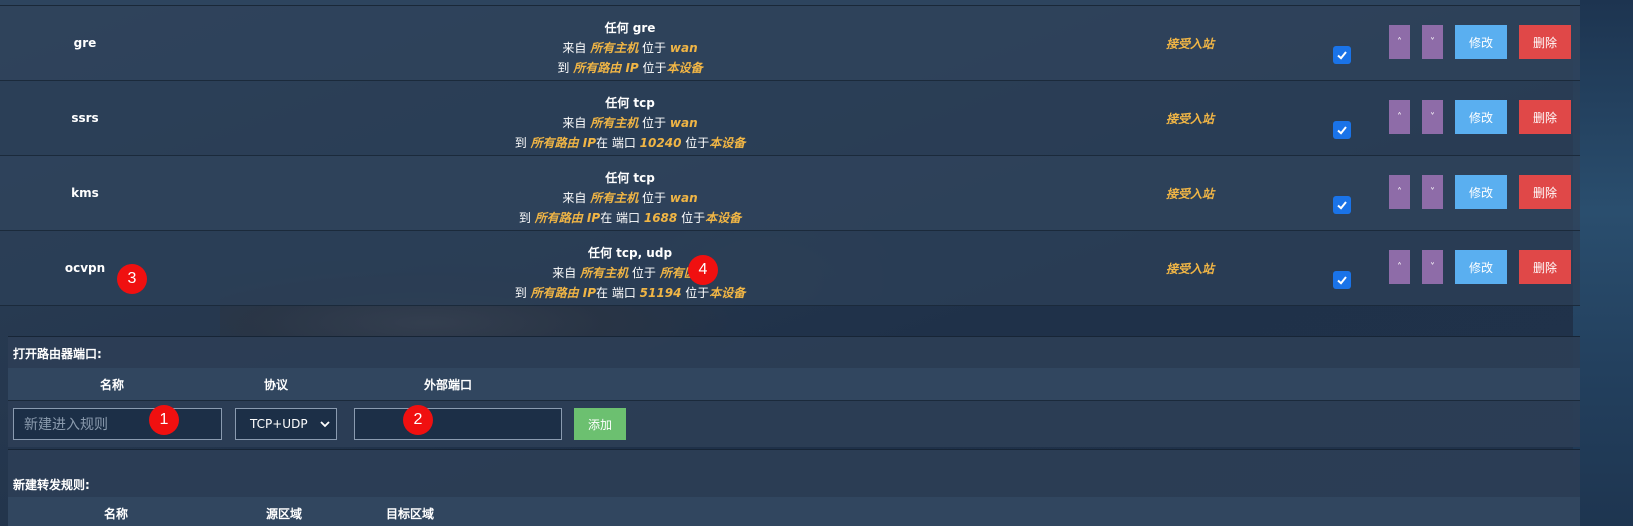 This screenshot has width=1633, height=526. What do you see at coordinates (112, 385) in the screenshot?
I see `col-name: 名称` at bounding box center [112, 385].